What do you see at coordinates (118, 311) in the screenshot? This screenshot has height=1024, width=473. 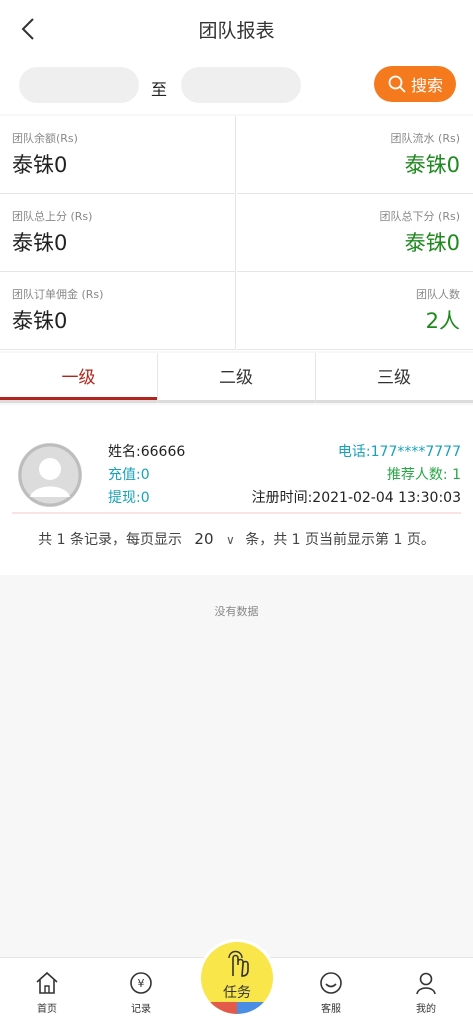 I see `stat-team-order-commission: 团队订单佣金 (Rs) 泰铢0` at bounding box center [118, 311].